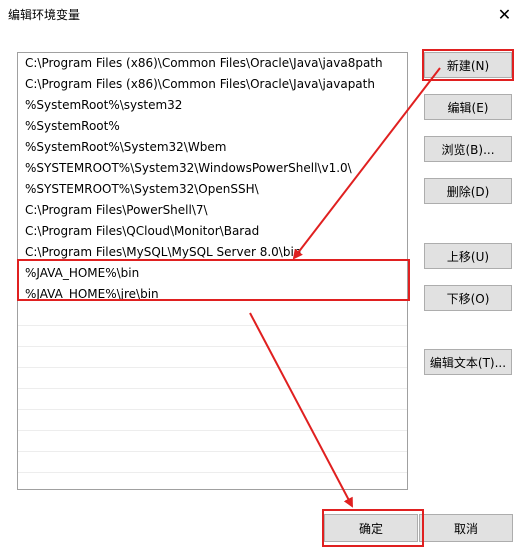  I want to click on cancel-button: 取消, so click(466, 528).